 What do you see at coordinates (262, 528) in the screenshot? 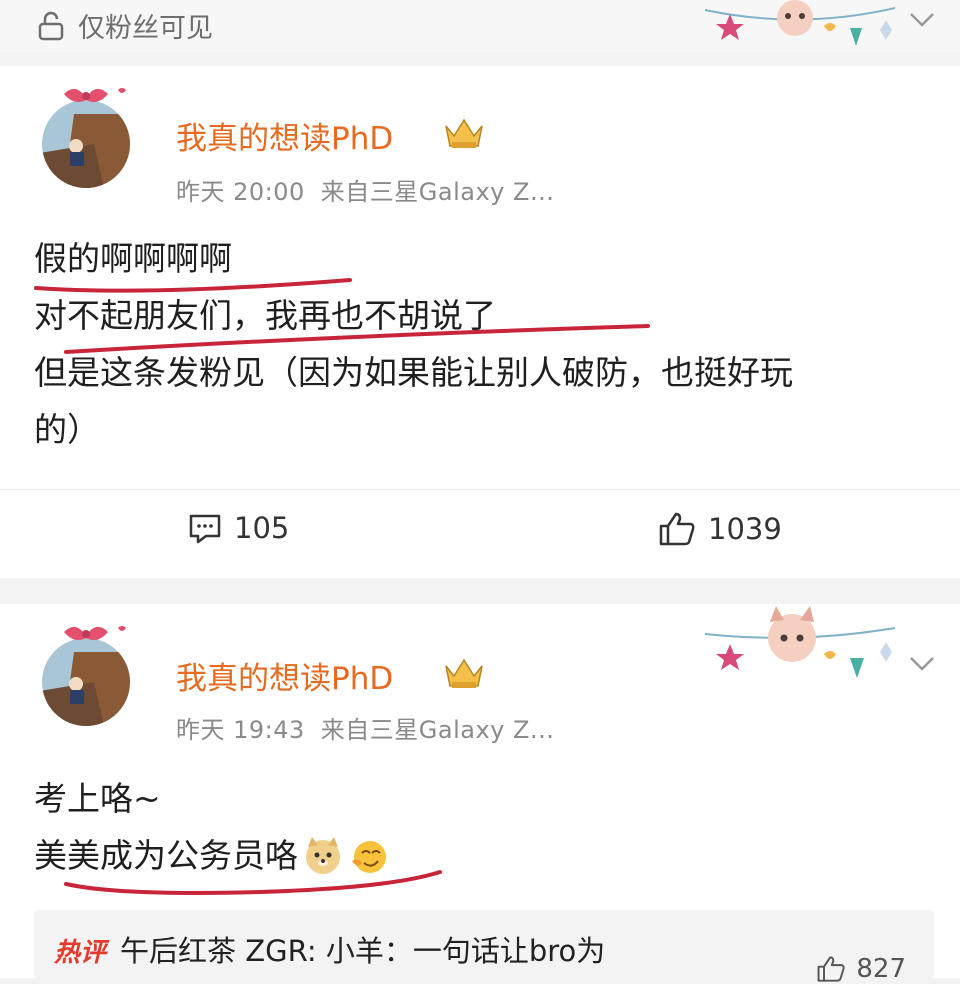
I see `comment-count: 105` at bounding box center [262, 528].